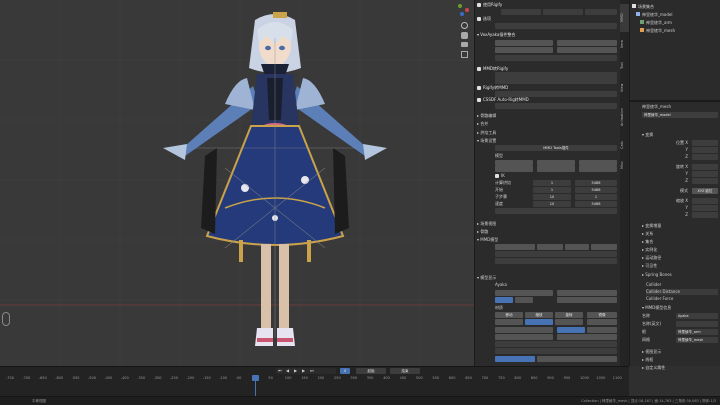 Image resolution: width=720 pixels, height=405 pixels. I want to click on mode-button-active, so click(504, 300).